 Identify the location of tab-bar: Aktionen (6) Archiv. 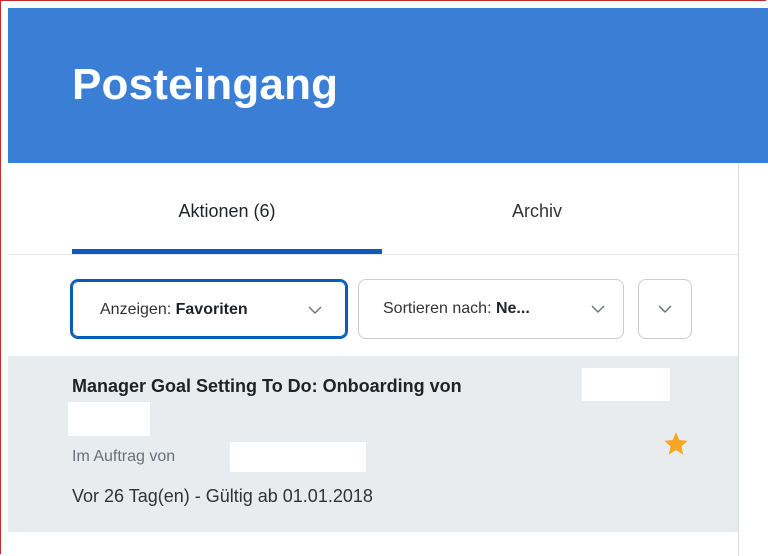
(382, 209).